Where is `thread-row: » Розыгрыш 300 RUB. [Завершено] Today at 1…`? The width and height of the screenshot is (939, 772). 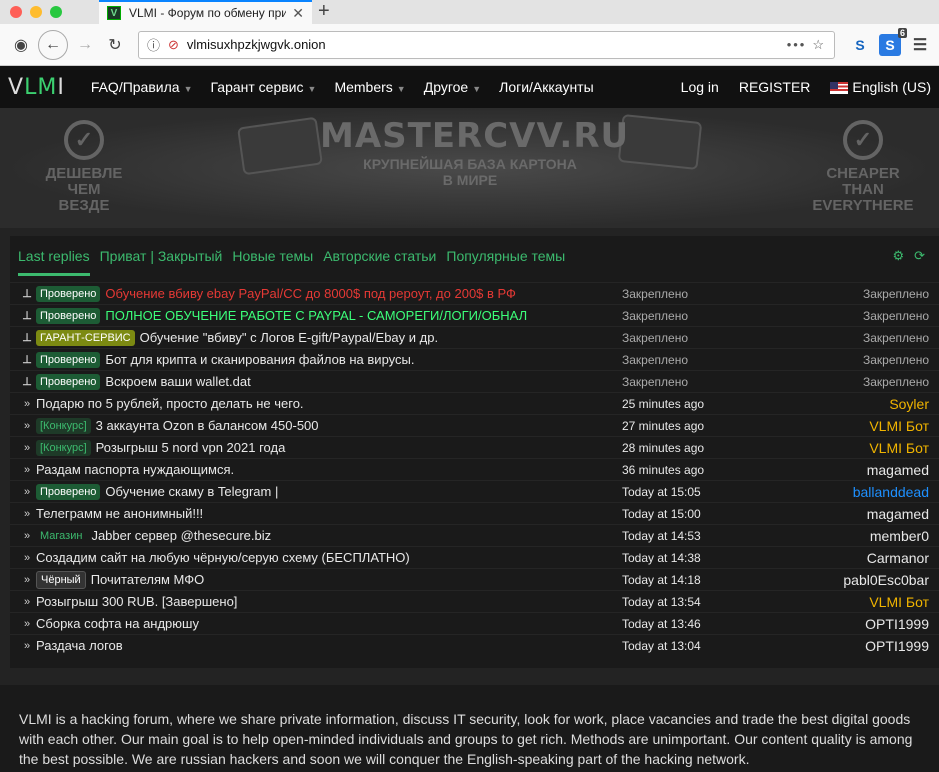
thread-row: » Розыгрыш 300 RUB. [Завершено] Today at 1… is located at coordinates (474, 601).